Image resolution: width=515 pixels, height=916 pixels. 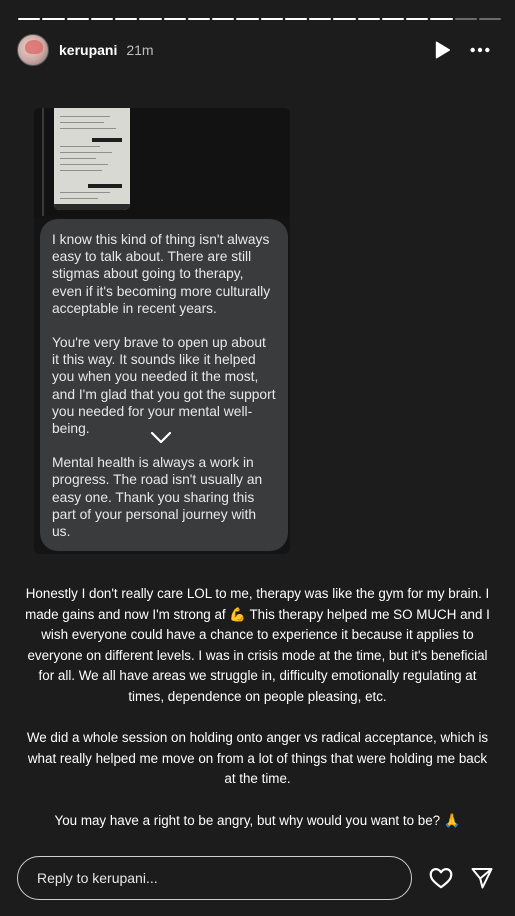 I want to click on story-progress-bar, so click(x=259, y=19).